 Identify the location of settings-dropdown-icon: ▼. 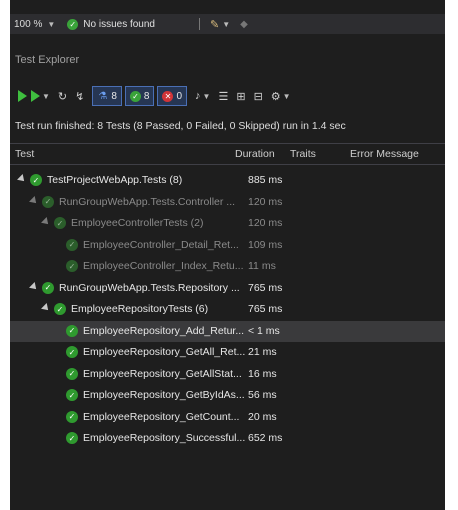
(287, 96).